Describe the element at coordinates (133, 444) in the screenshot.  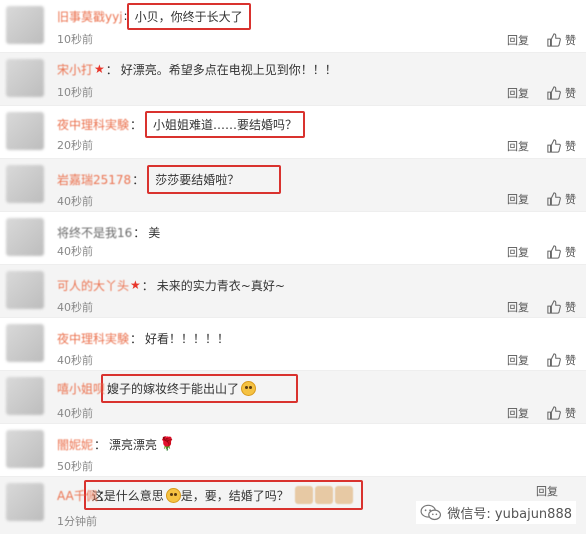
I see `comment-text: 漂亮漂亮` at that location.